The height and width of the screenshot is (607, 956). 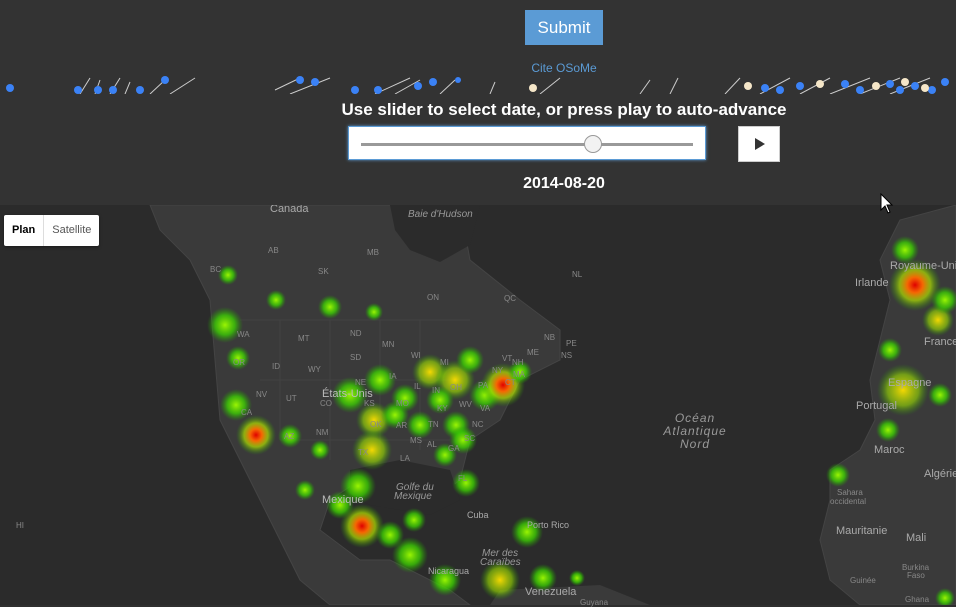 What do you see at coordinates (695, 431) in the screenshot?
I see `label-ocean: Océan Atlantique Nord` at bounding box center [695, 431].